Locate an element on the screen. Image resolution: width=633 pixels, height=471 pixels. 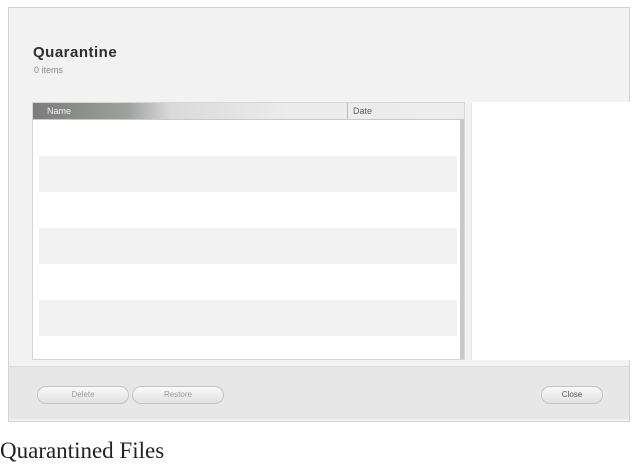
list-header: Name Date is located at coordinates (248, 111).